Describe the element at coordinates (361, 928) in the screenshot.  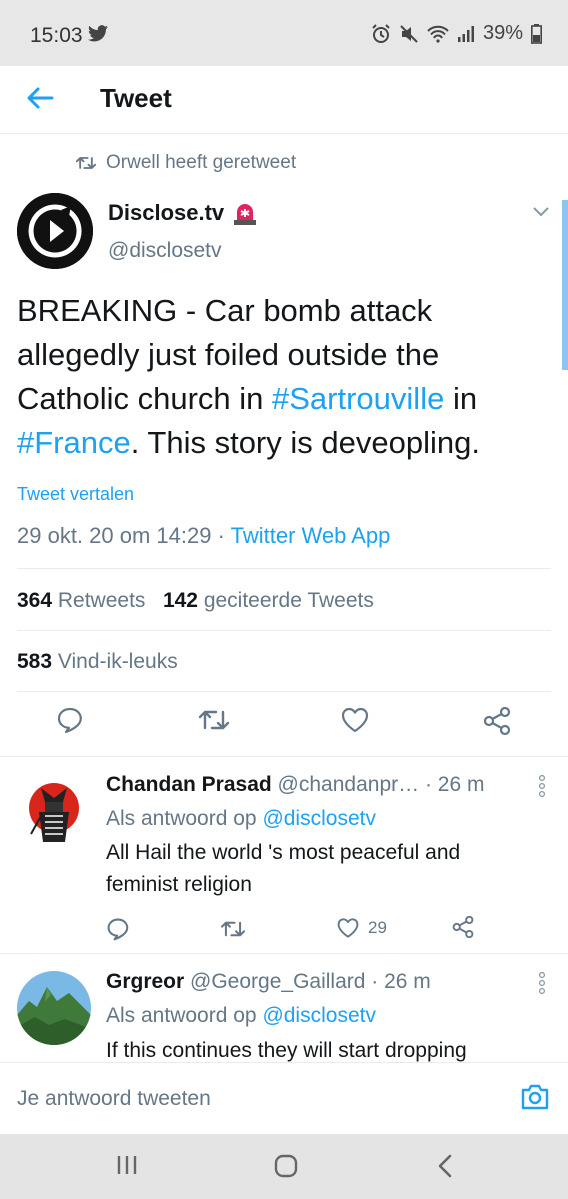
I see `reply-like-button: 29` at that location.